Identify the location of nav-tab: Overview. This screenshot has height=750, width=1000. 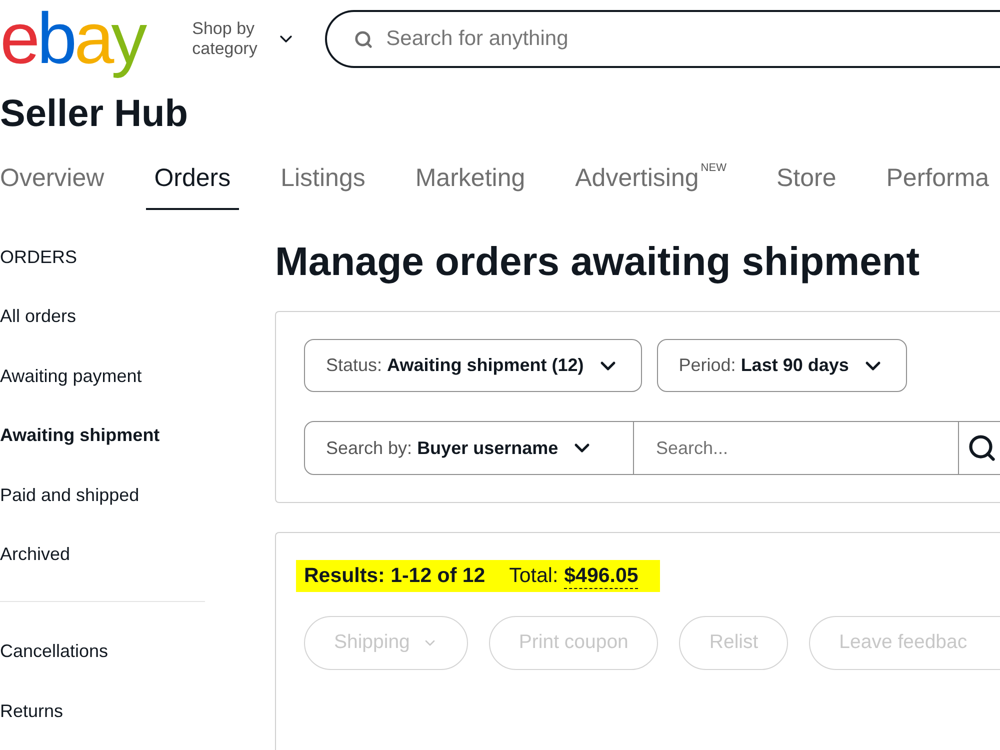
(56, 180).